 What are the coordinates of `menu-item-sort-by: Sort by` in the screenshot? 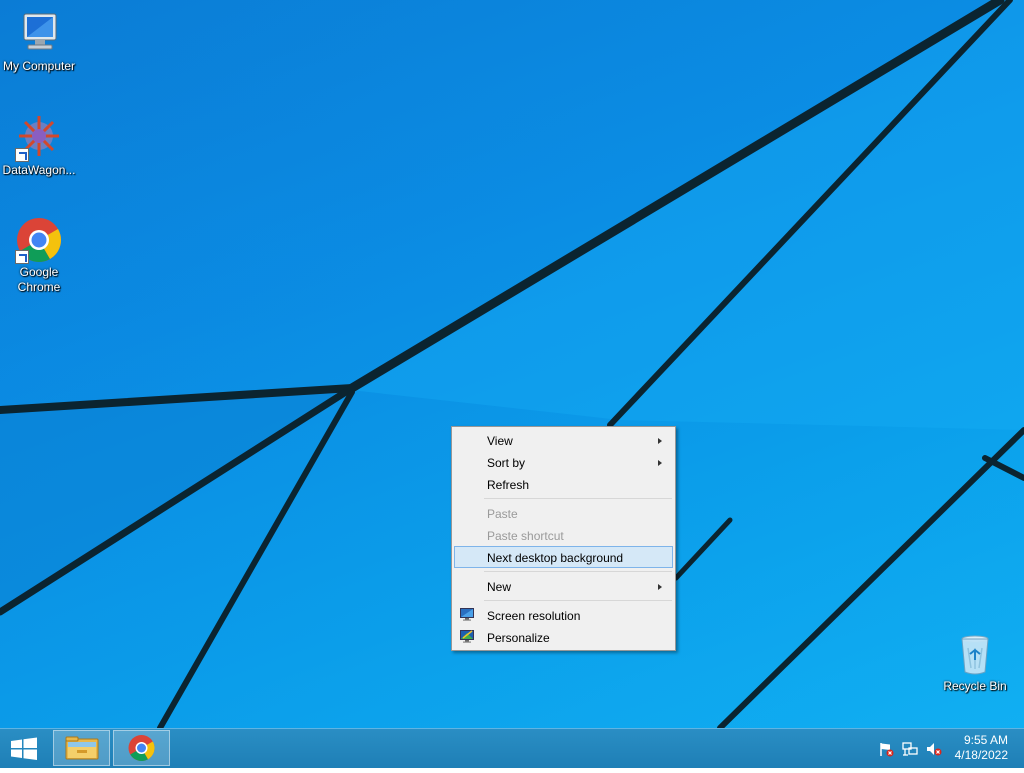 It's located at (563, 462).